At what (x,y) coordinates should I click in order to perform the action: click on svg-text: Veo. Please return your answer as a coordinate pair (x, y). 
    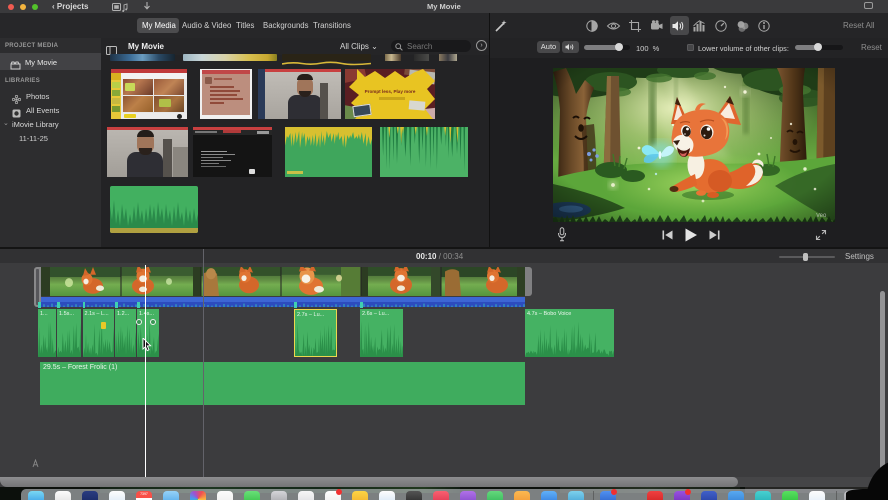
    Looking at the image, I should click on (821, 216).